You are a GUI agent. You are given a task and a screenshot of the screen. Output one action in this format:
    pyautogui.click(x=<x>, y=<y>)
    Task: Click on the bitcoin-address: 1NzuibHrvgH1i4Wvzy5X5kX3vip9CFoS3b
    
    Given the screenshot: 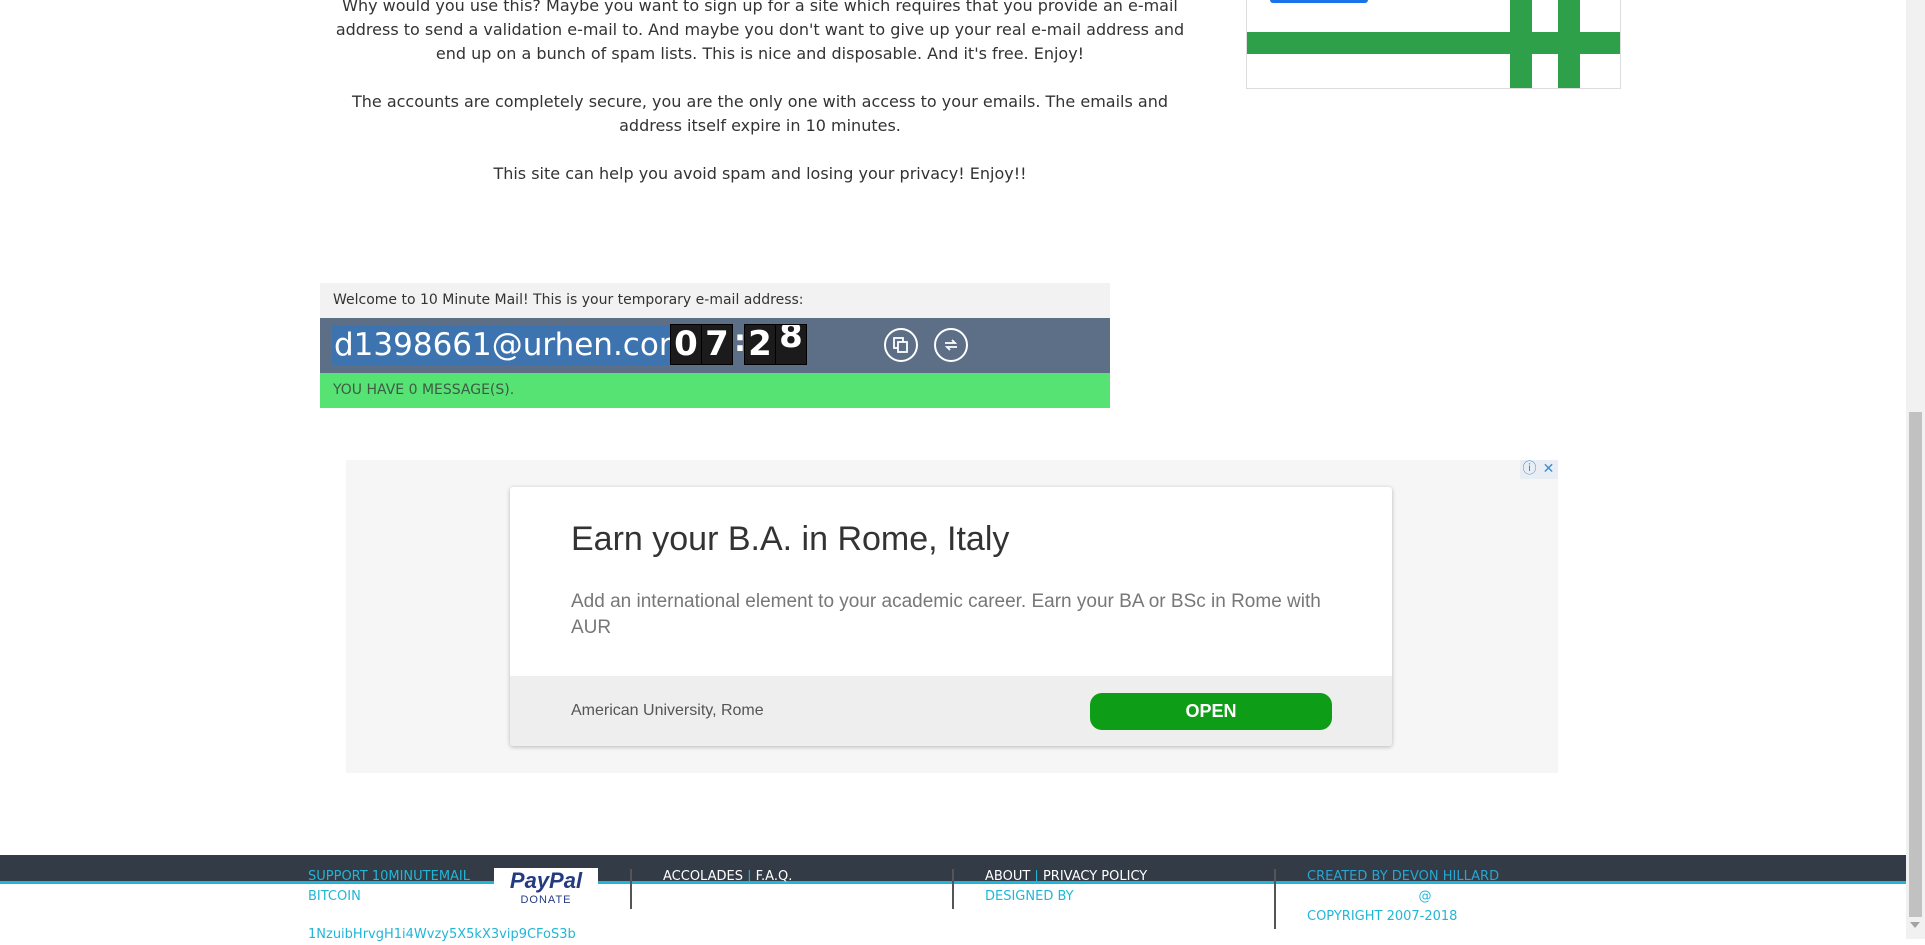 What is the action you would take?
    pyautogui.click(x=442, y=935)
    